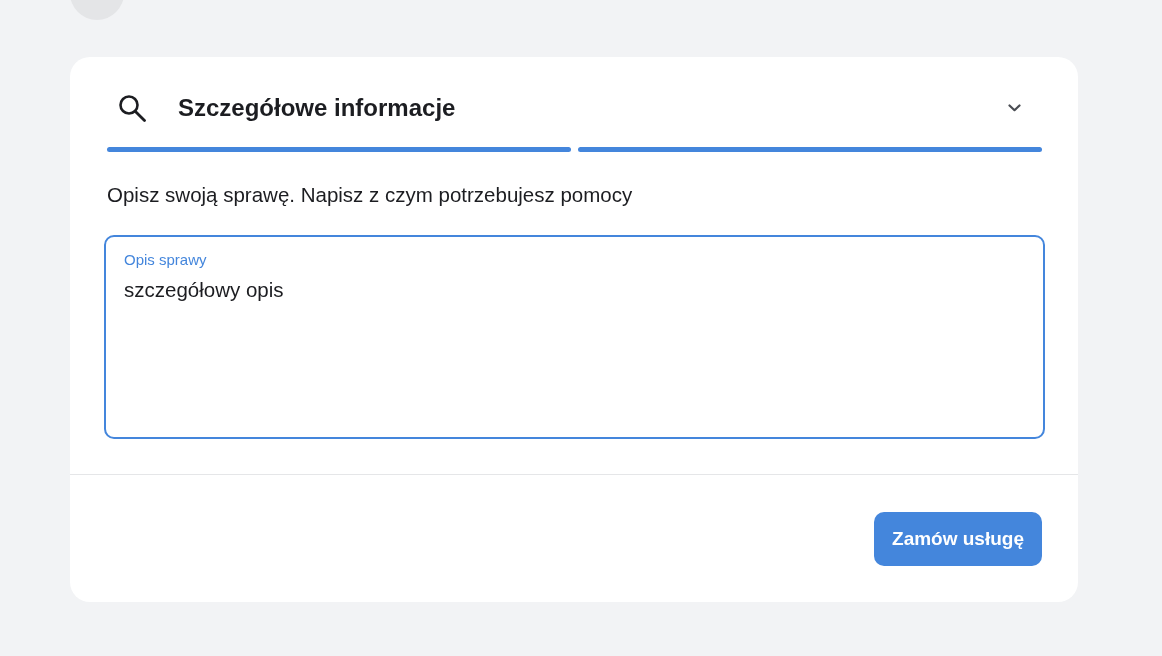  I want to click on search-icon, so click(132, 108).